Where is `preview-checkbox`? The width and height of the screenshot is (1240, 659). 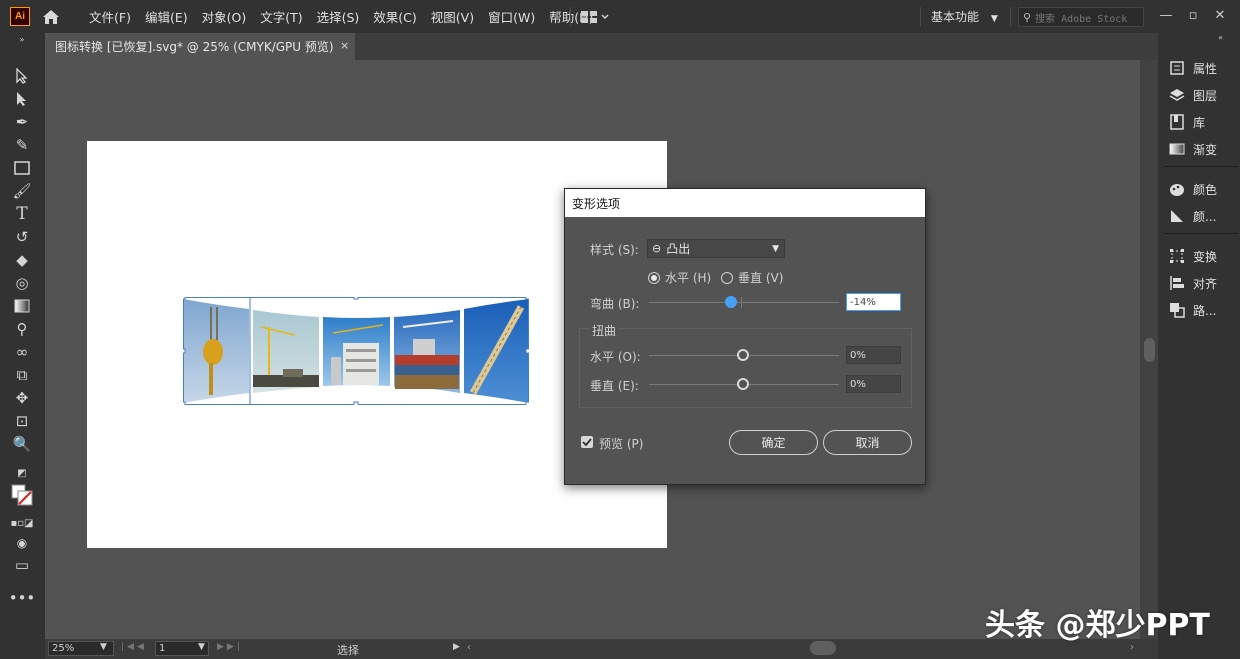 preview-checkbox is located at coordinates (587, 442).